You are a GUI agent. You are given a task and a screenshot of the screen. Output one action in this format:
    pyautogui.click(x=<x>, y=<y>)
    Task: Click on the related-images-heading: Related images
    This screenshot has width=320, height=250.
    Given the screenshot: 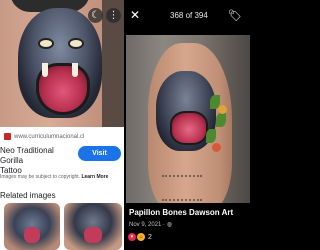 What is the action you would take?
    pyautogui.click(x=28, y=195)
    